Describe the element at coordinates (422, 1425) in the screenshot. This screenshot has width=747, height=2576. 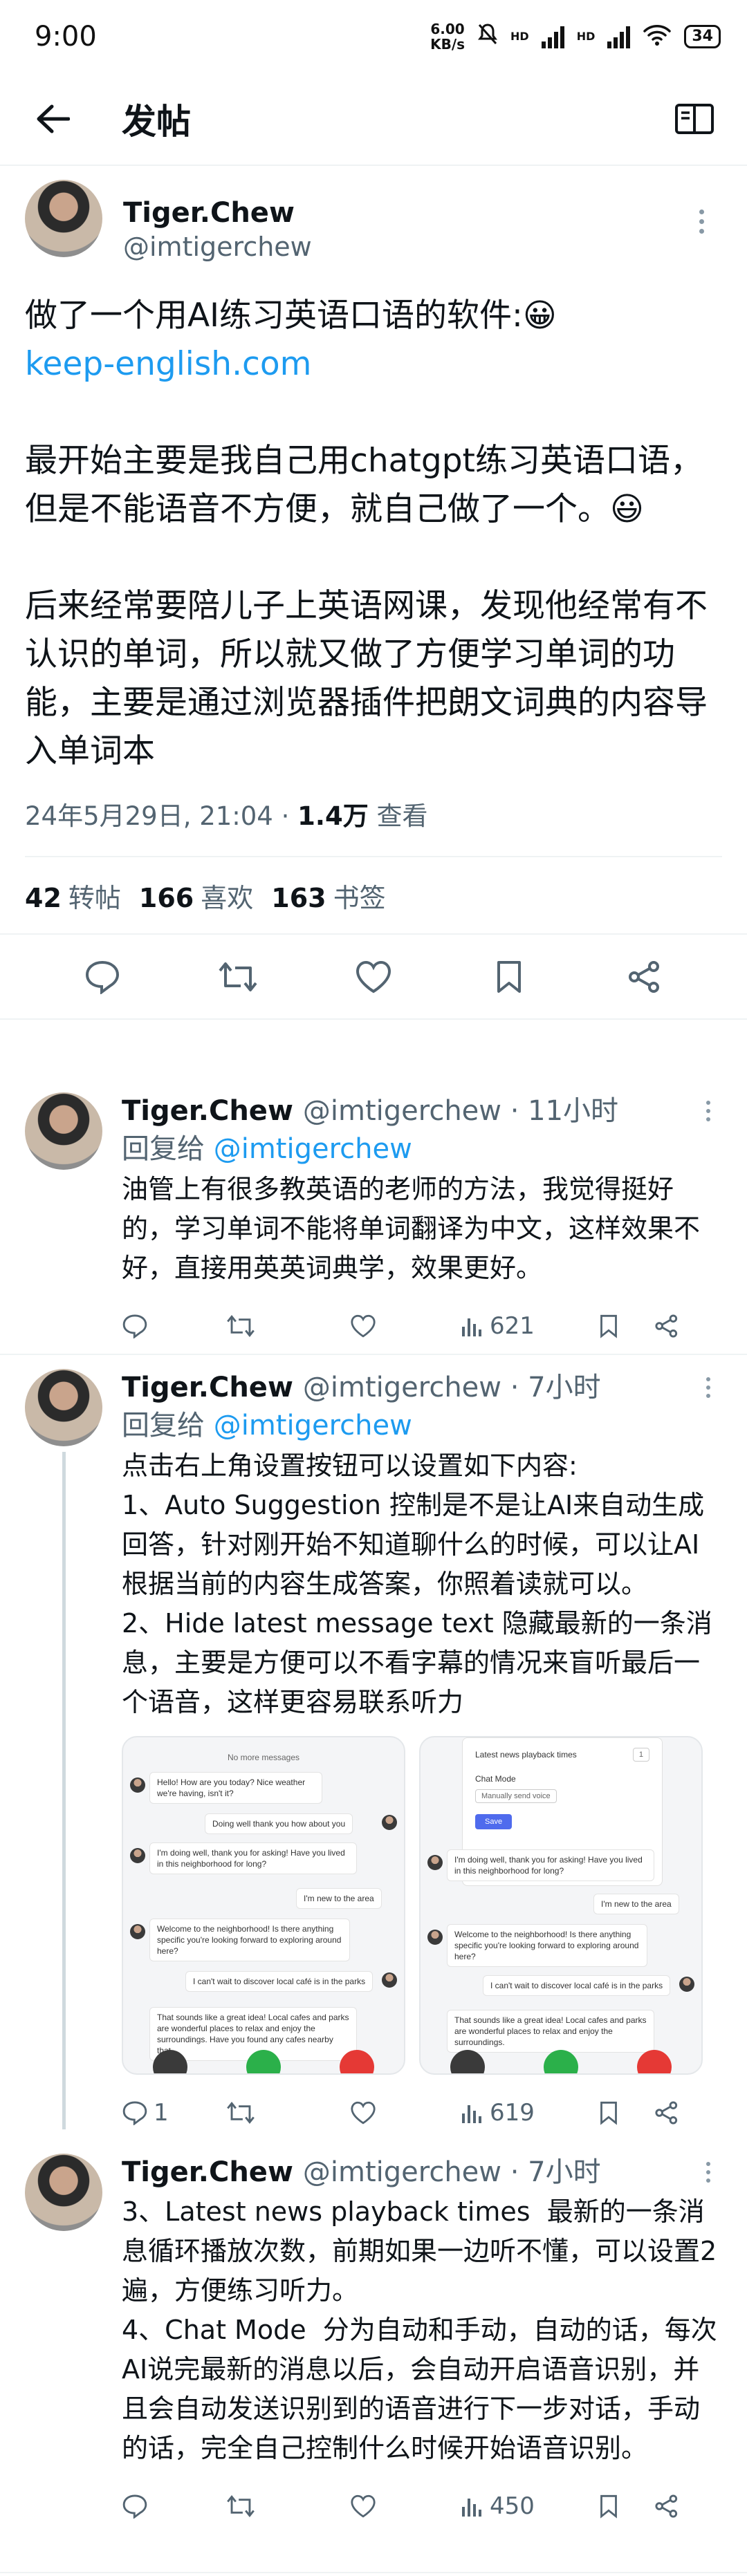
I see `reply-to: 回复给 @imtigerchew` at that location.